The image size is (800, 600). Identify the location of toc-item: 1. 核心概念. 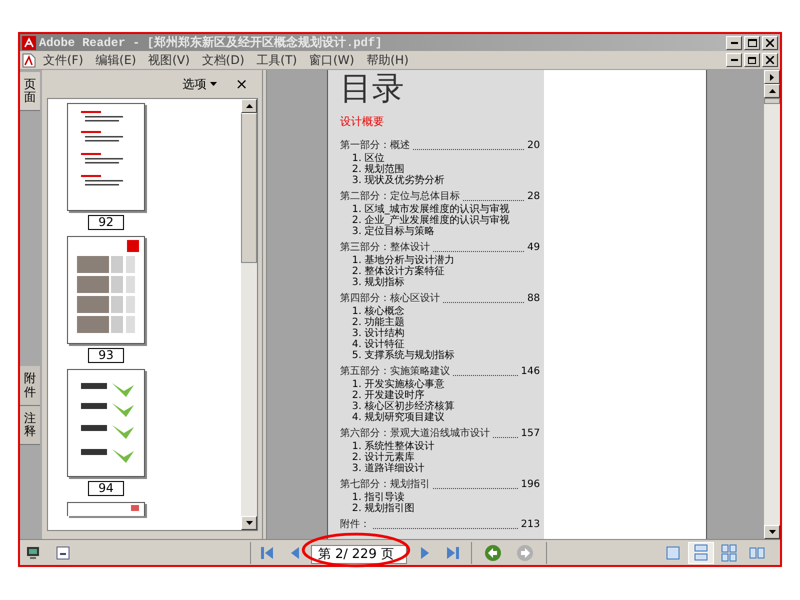
(379, 311).